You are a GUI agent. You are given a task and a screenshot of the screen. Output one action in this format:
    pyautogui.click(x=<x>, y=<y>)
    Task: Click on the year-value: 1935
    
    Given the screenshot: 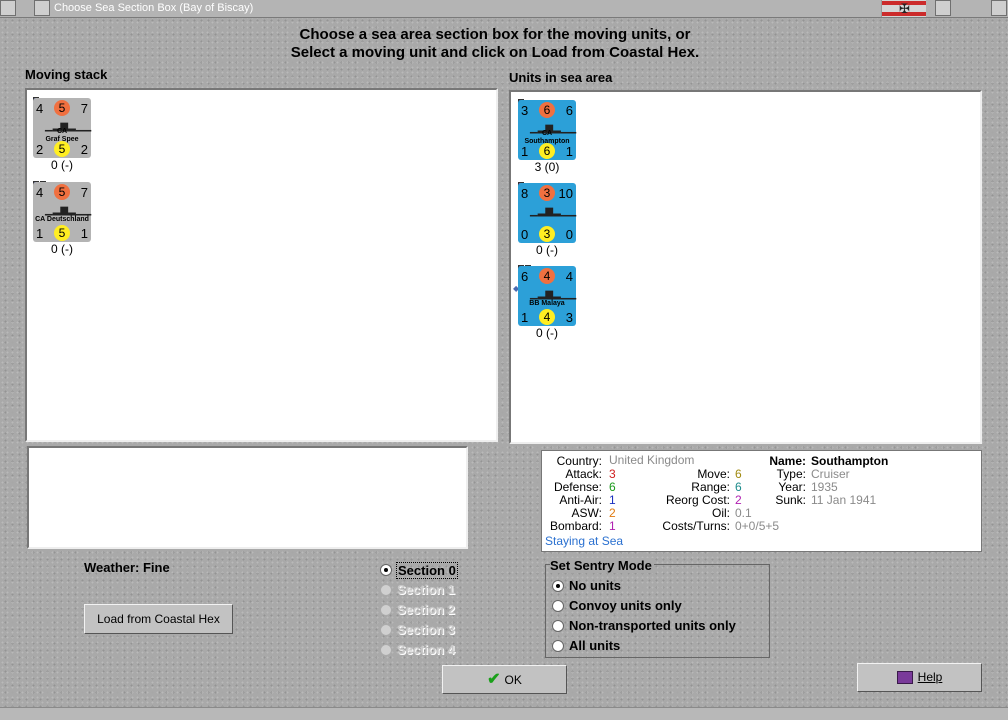 What is the action you would take?
    pyautogui.click(x=824, y=487)
    